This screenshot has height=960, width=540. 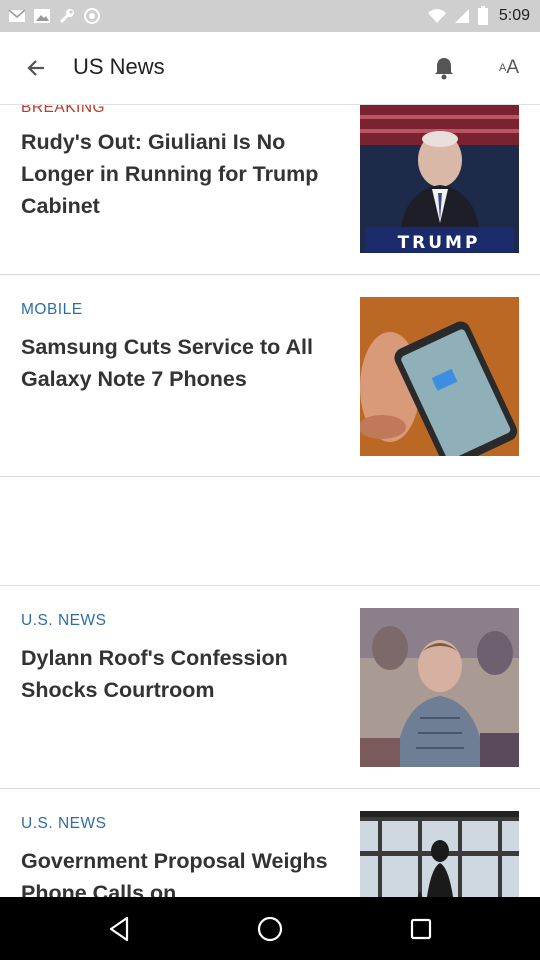 I want to click on wifi-icon, so click(x=436, y=16).